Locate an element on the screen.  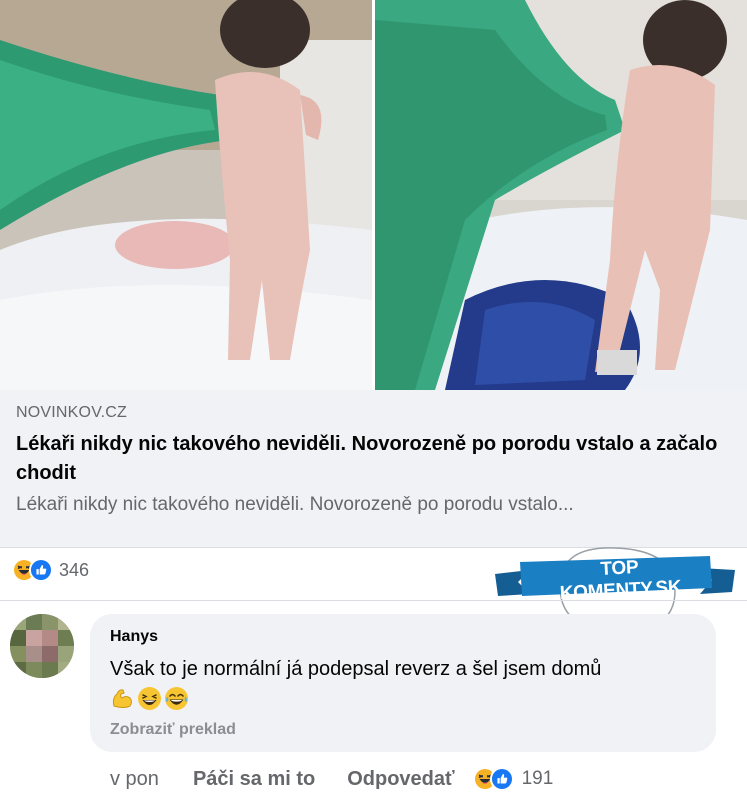
like-button: Páči sa mi to is located at coordinates (254, 779).